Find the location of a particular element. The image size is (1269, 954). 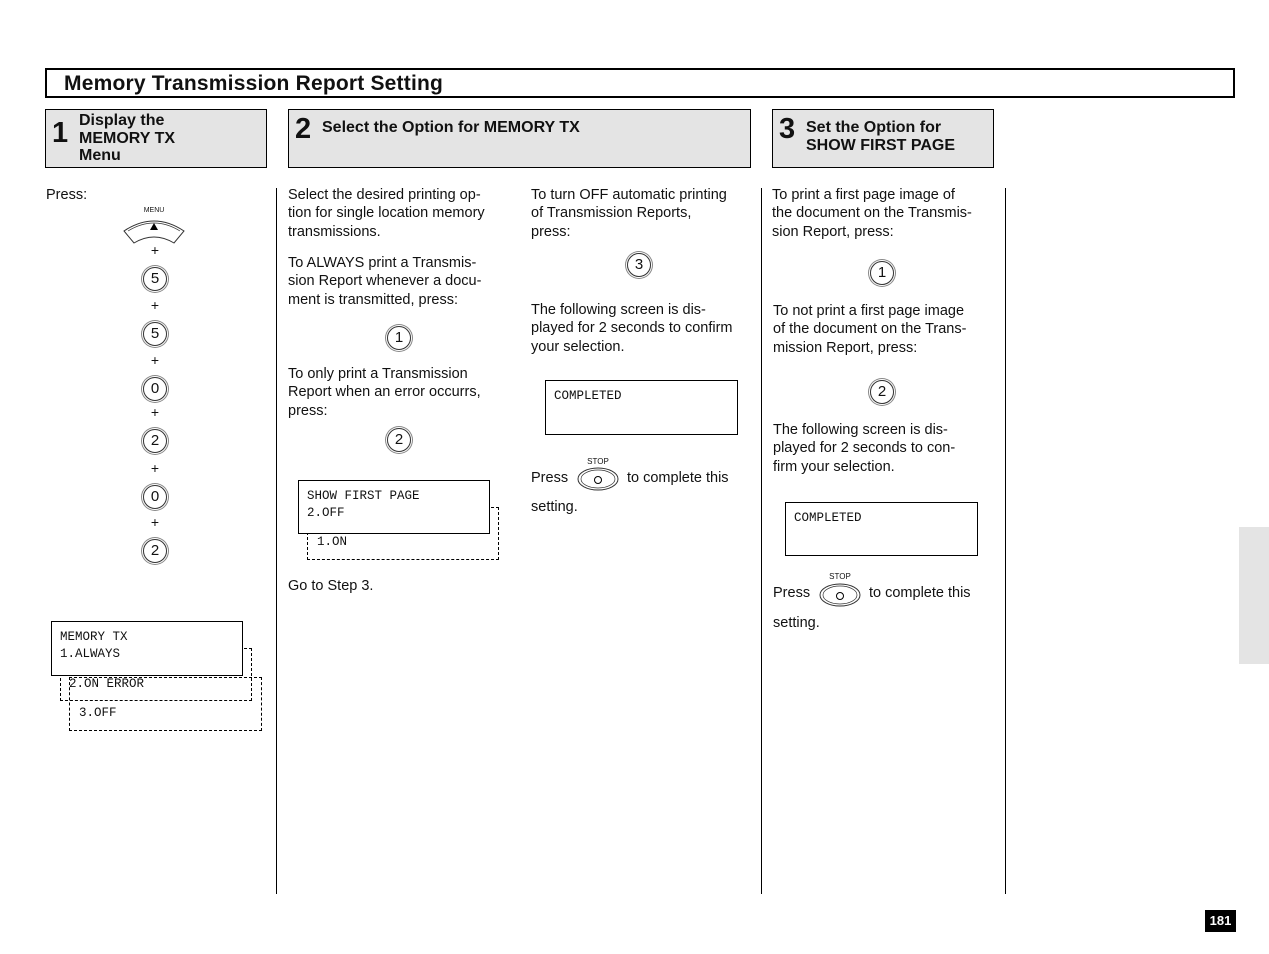

press-label: Press: is located at coordinates (67, 195).